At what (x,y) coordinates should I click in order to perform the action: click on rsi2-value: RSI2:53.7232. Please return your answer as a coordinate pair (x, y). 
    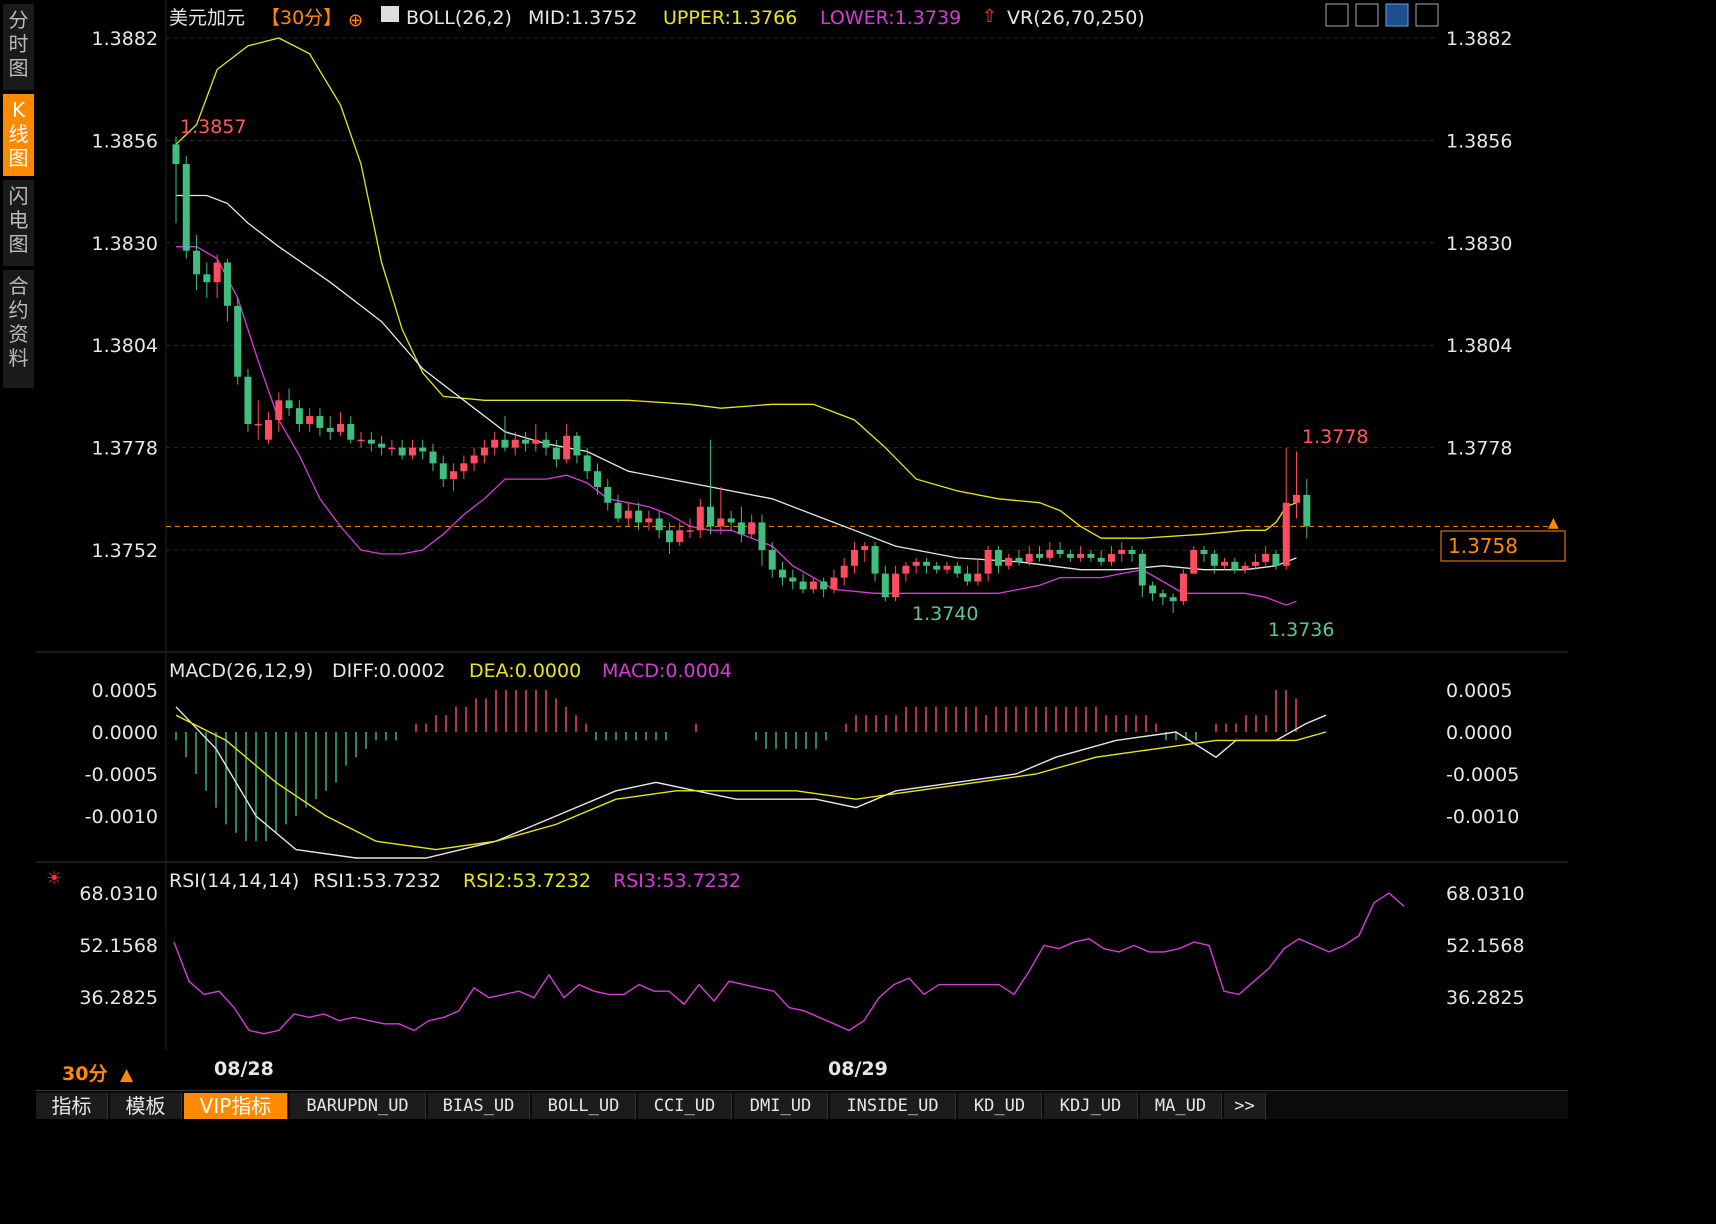
    Looking at the image, I should click on (527, 881).